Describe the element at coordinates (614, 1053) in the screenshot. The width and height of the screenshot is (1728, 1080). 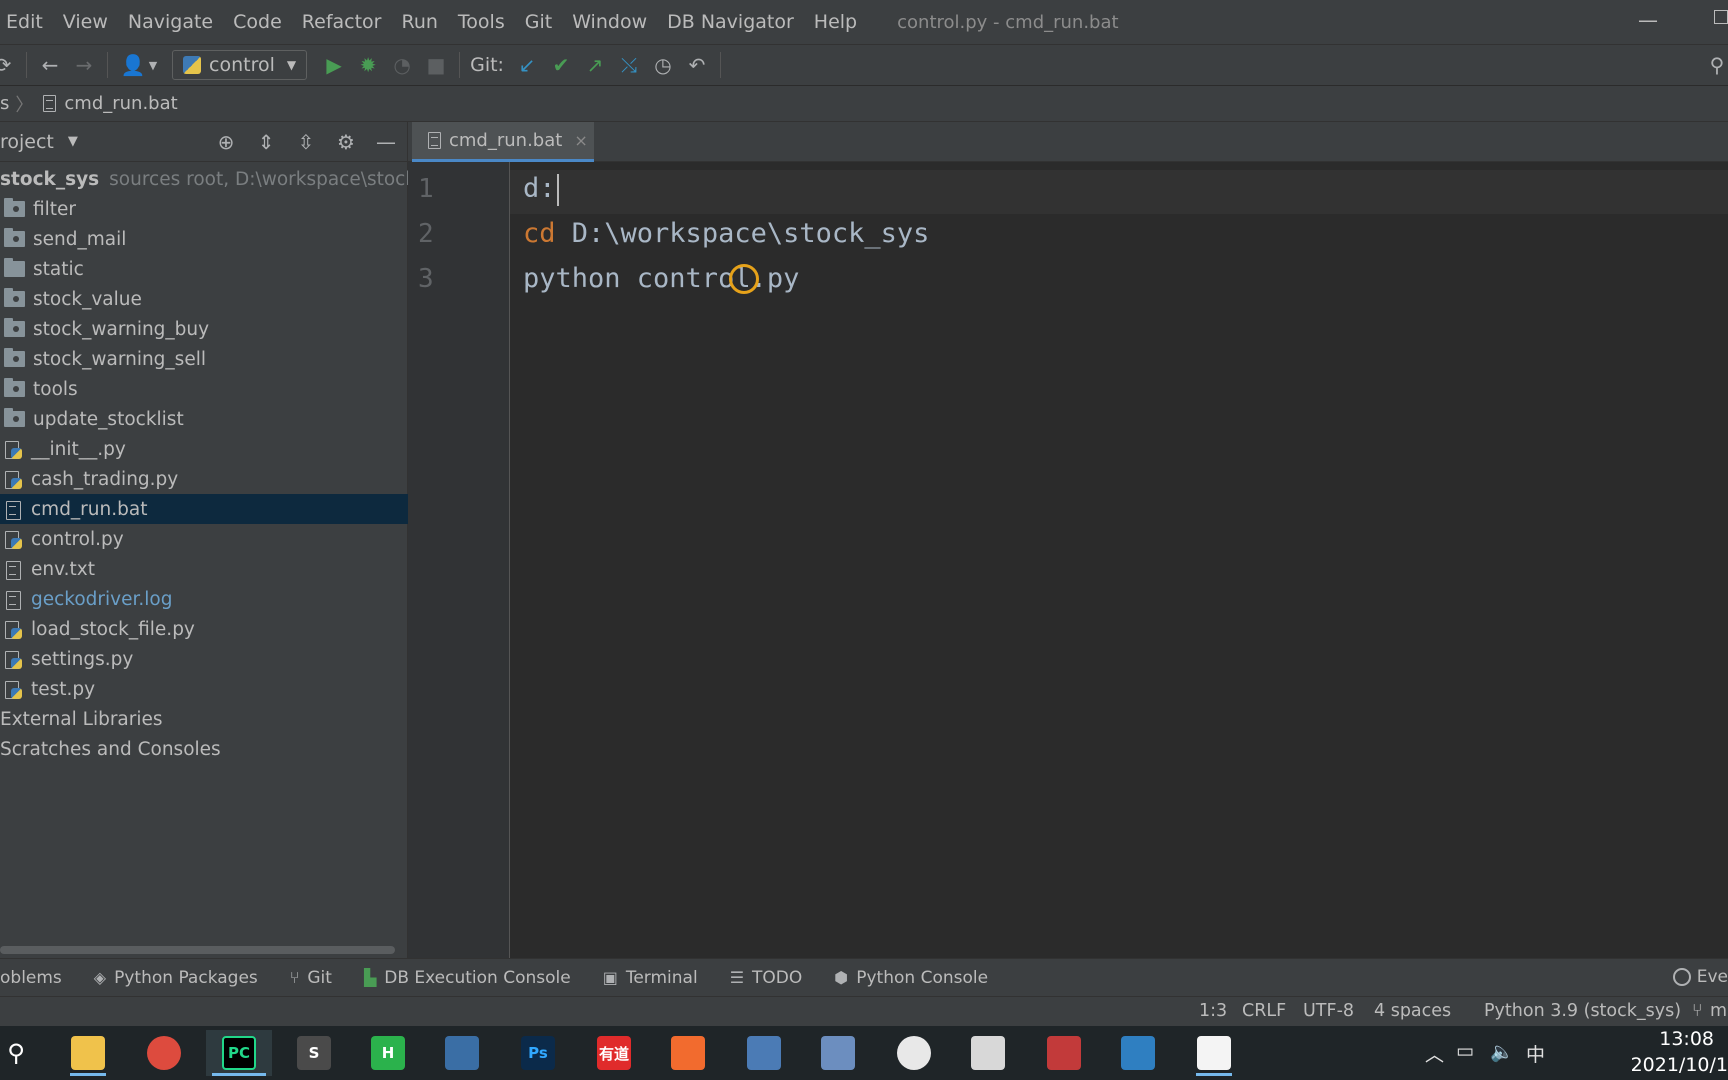
I see `taskbar-youdao-icon: 有道` at that location.